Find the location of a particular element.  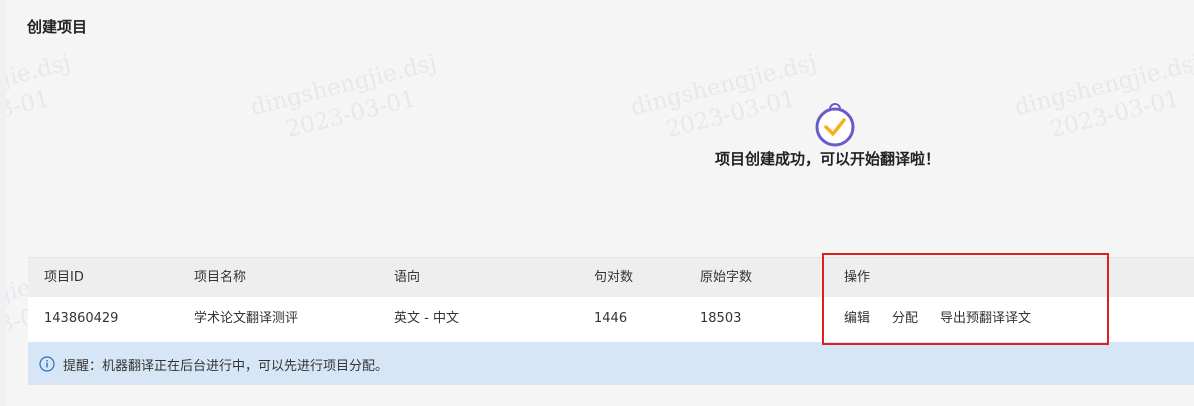

cell-original-char-count: 18503 is located at coordinates (721, 318).